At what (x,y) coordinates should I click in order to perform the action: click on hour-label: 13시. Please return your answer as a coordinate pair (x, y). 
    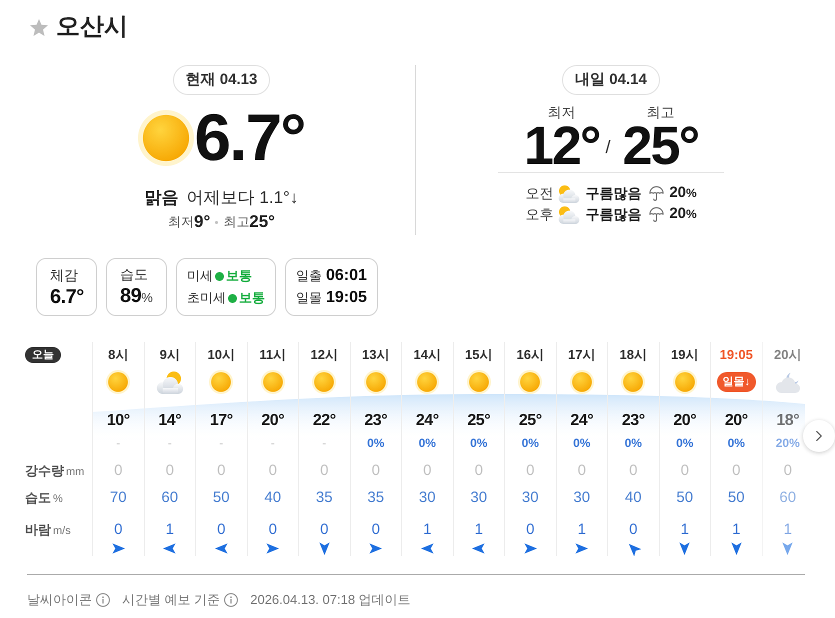
    Looking at the image, I should click on (376, 355).